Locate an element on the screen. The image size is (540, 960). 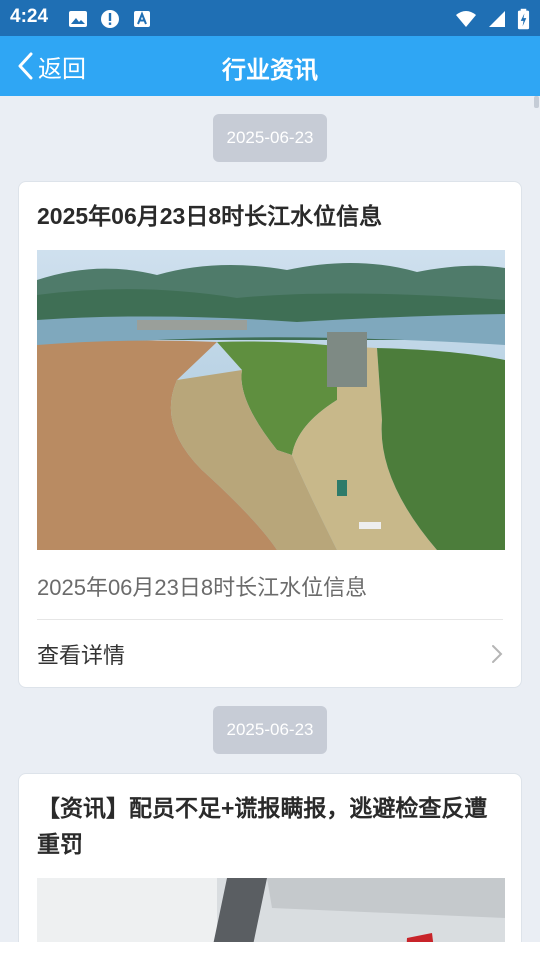
card-summary: 2025年06月23日8时长江水位信息 is located at coordinates (202, 587).